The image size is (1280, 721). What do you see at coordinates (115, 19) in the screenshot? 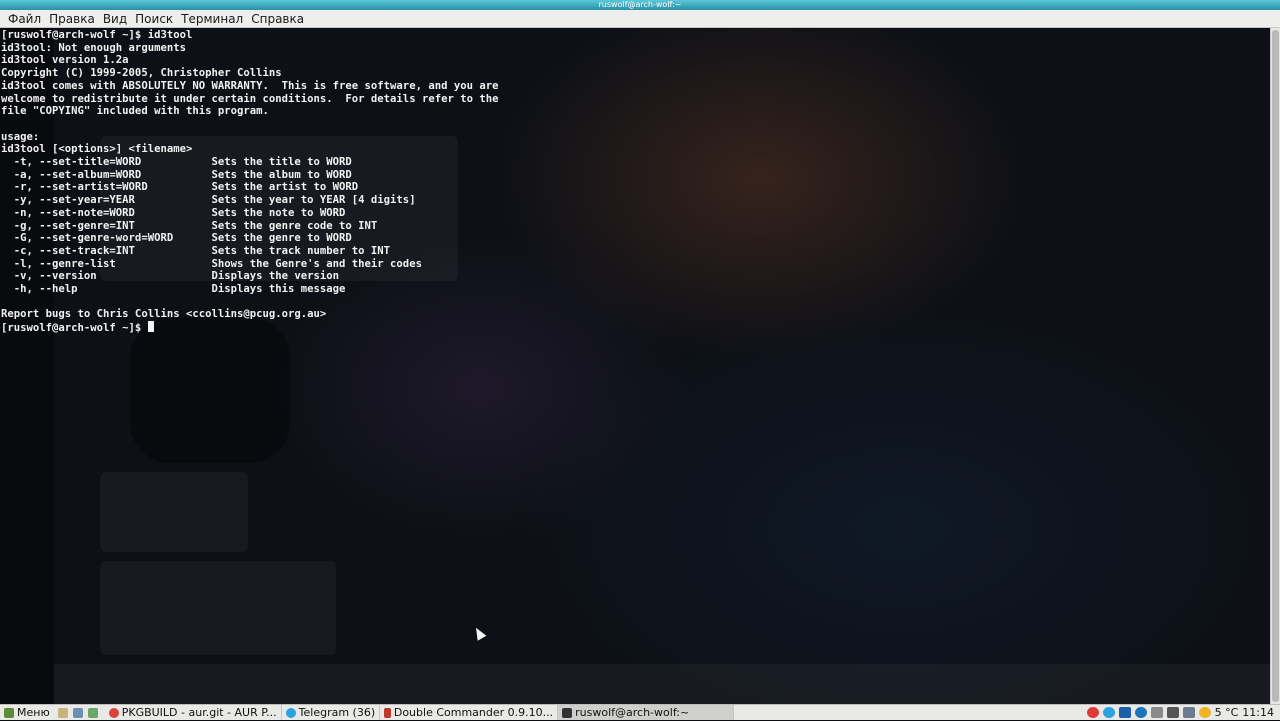
I see `menu-view: Вид` at bounding box center [115, 19].